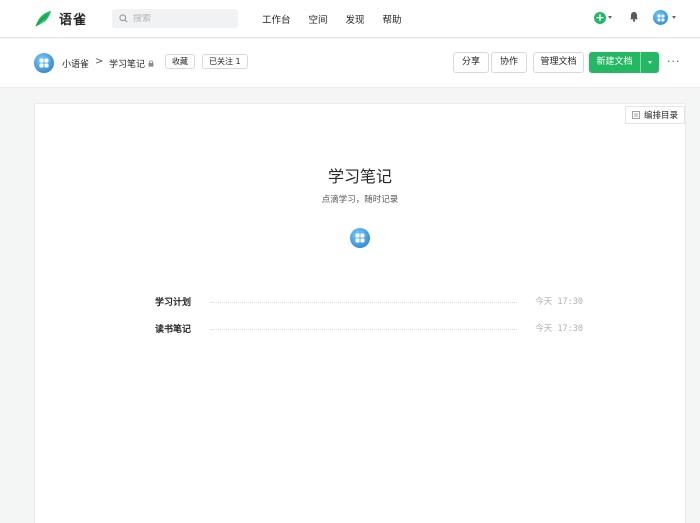 This screenshot has width=700, height=523. Describe the element at coordinates (615, 62) in the screenshot. I see `new-doc-label: 新建文档` at that location.